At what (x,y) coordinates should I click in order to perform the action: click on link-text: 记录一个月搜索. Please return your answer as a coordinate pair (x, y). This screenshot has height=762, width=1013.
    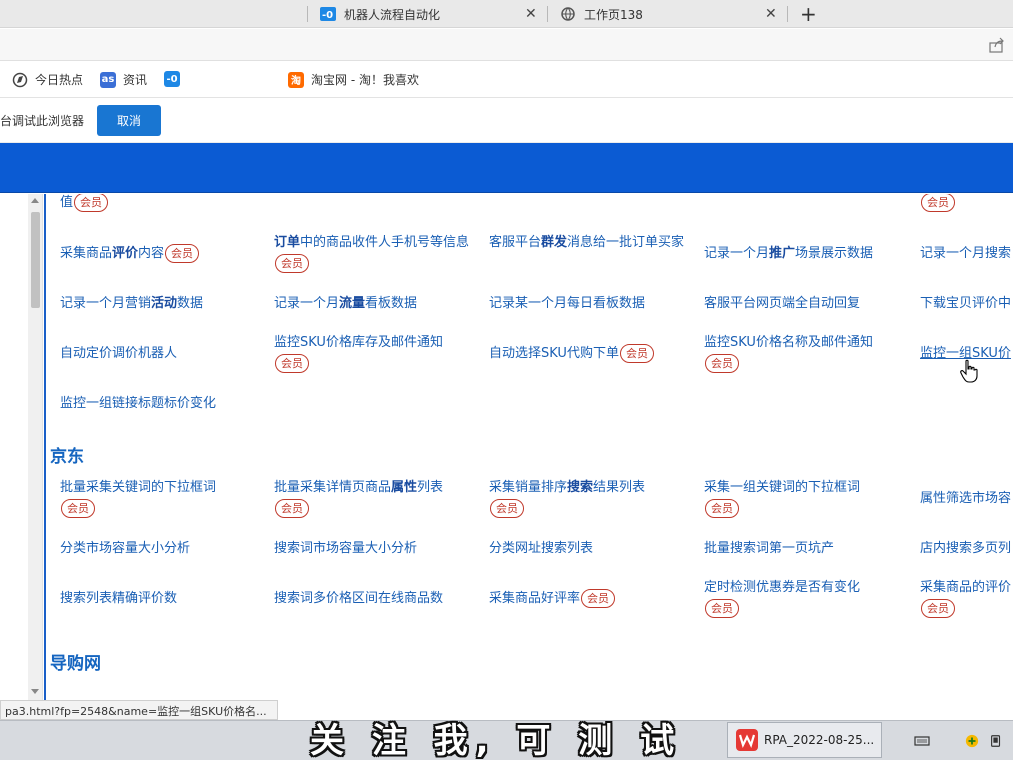
    Looking at the image, I should click on (966, 253).